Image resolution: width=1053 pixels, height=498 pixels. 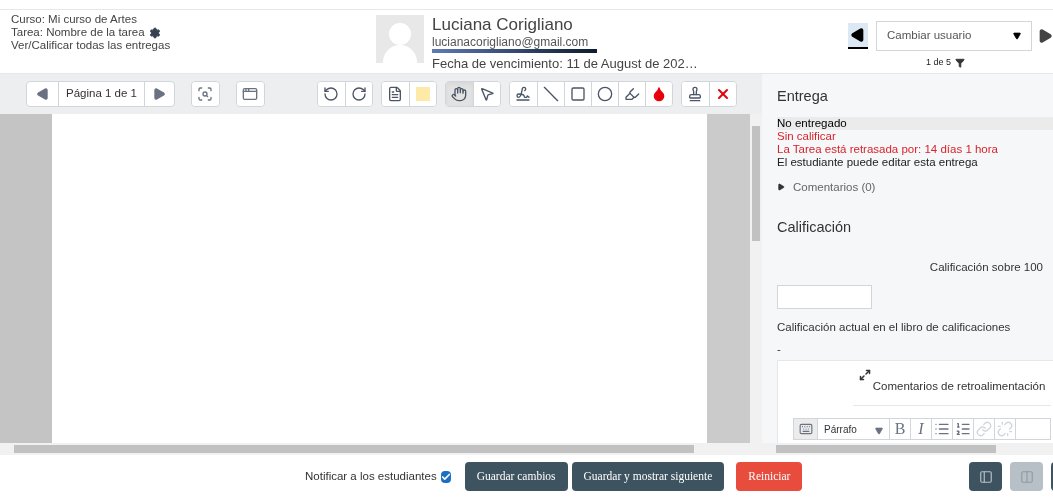 I want to click on stamp-icon, so click(x=695, y=94).